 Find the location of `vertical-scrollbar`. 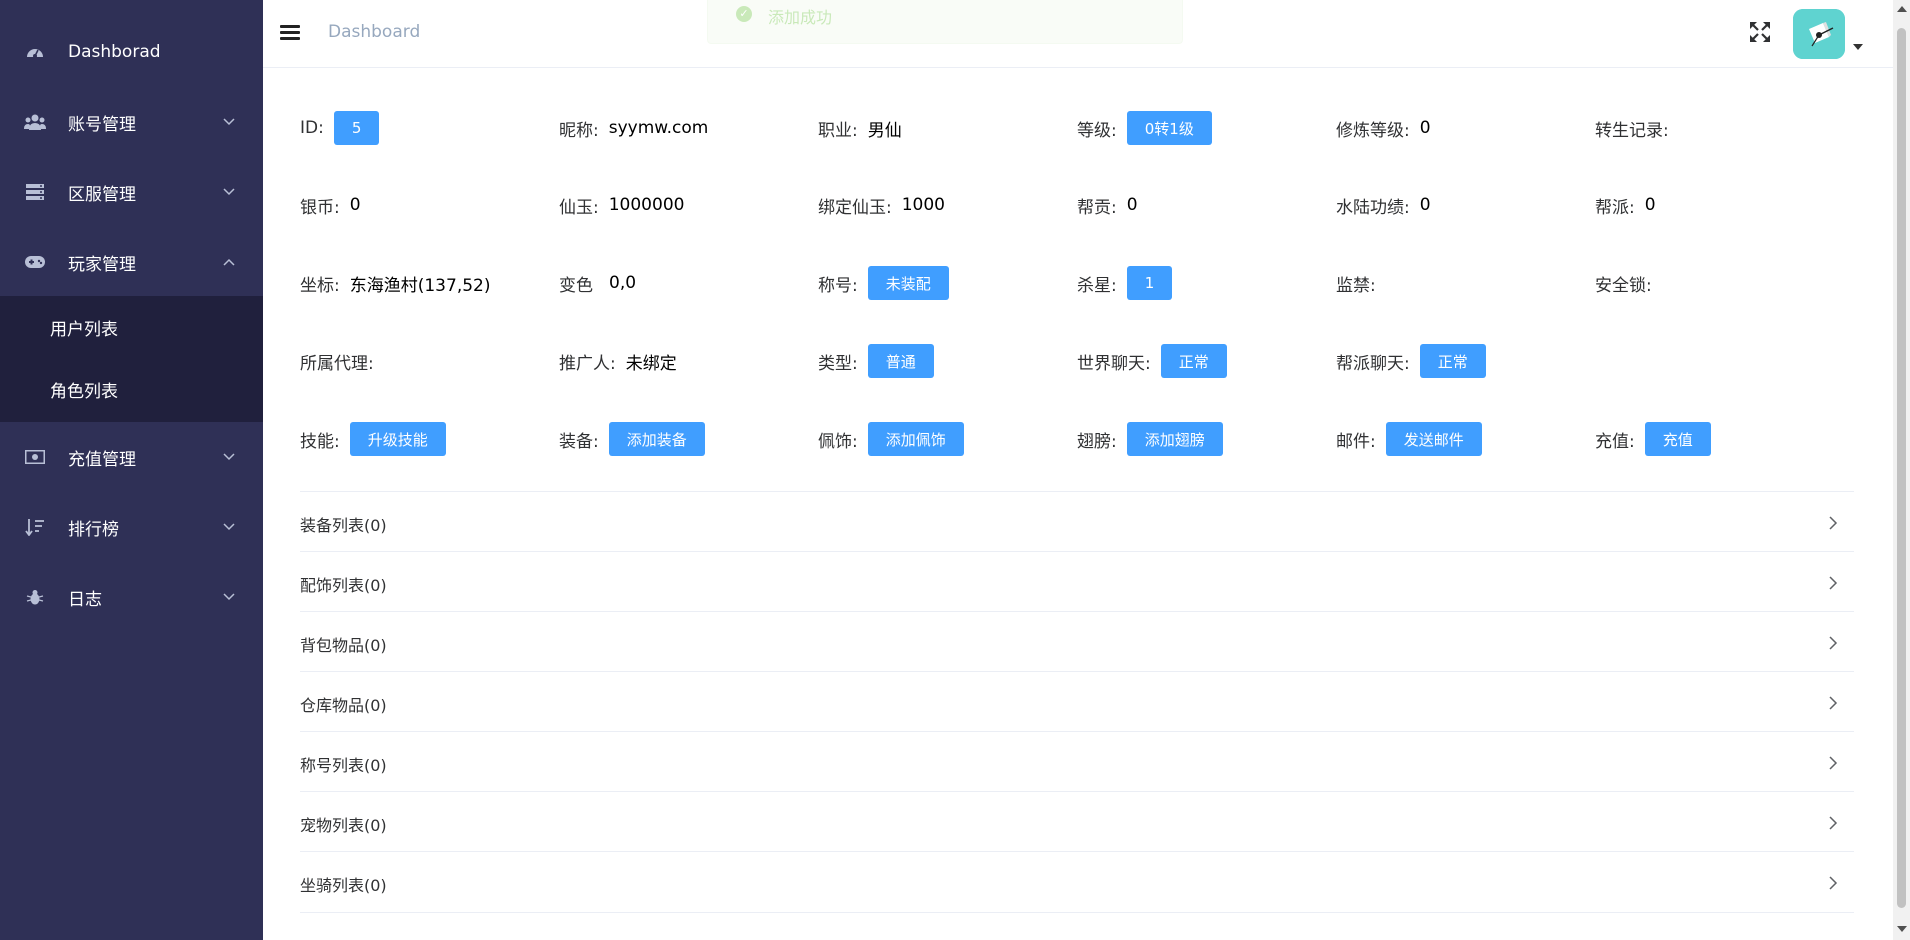

vertical-scrollbar is located at coordinates (1901, 470).